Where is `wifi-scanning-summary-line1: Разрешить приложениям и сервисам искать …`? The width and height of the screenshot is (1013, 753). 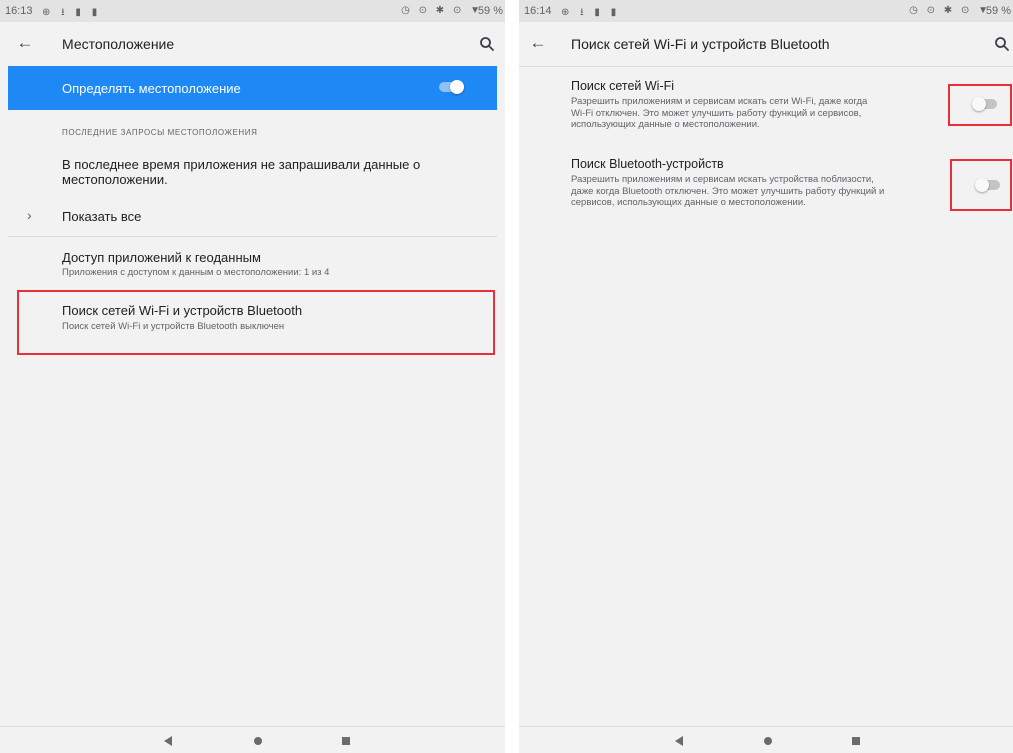 wifi-scanning-summary-line1: Разрешить приложениям и сервисам искать … is located at coordinates (719, 101).